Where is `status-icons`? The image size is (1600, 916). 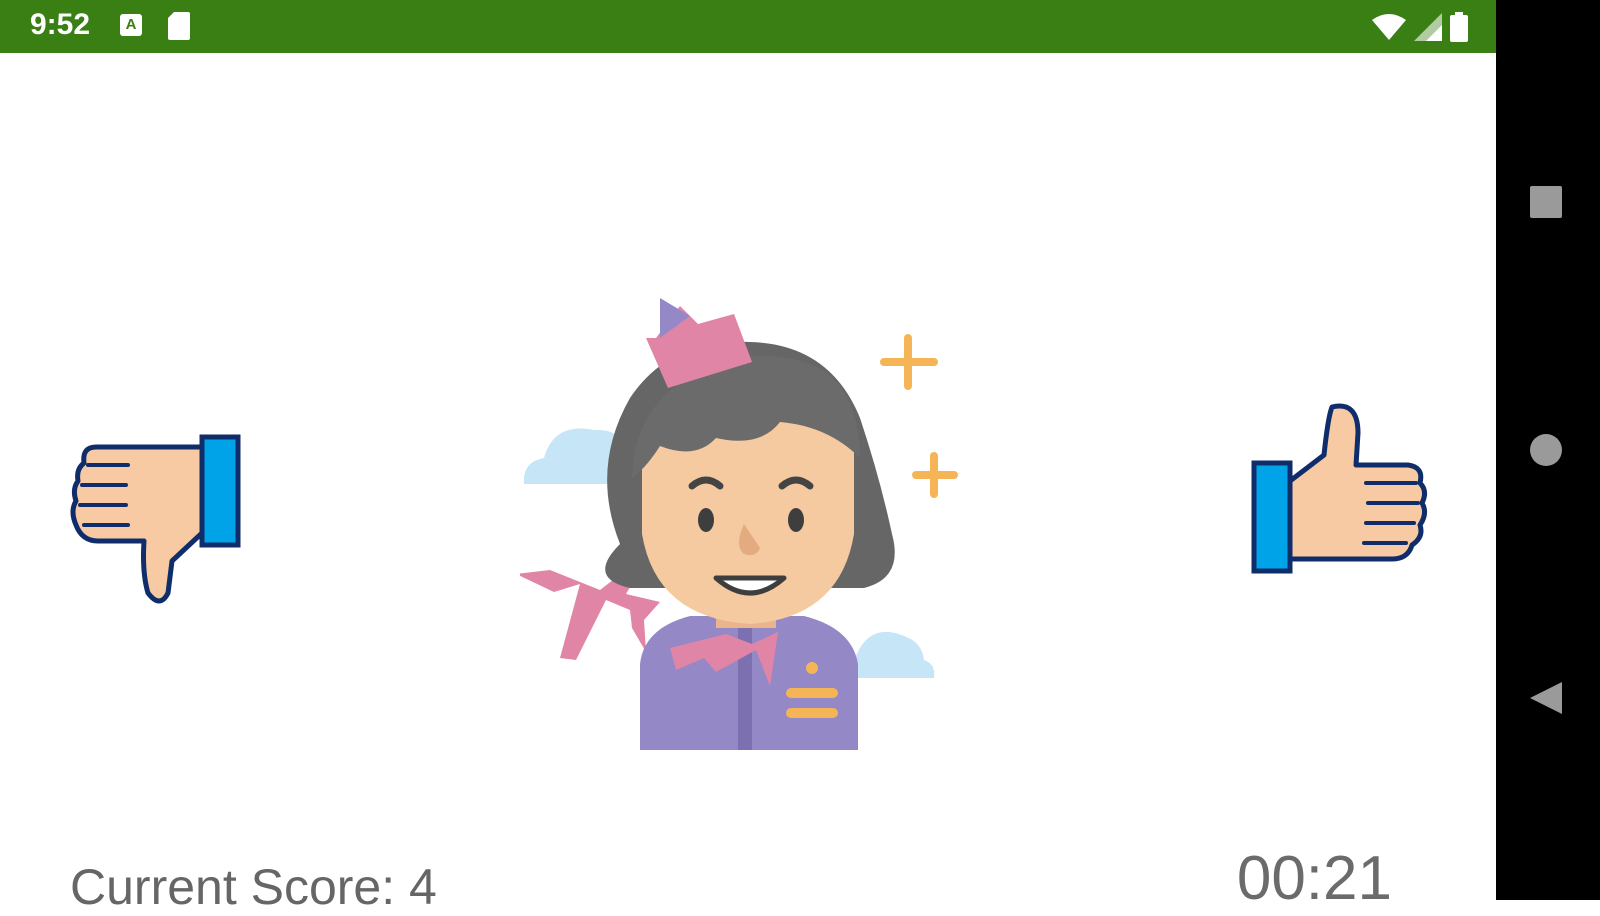
status-icons is located at coordinates (1420, 27).